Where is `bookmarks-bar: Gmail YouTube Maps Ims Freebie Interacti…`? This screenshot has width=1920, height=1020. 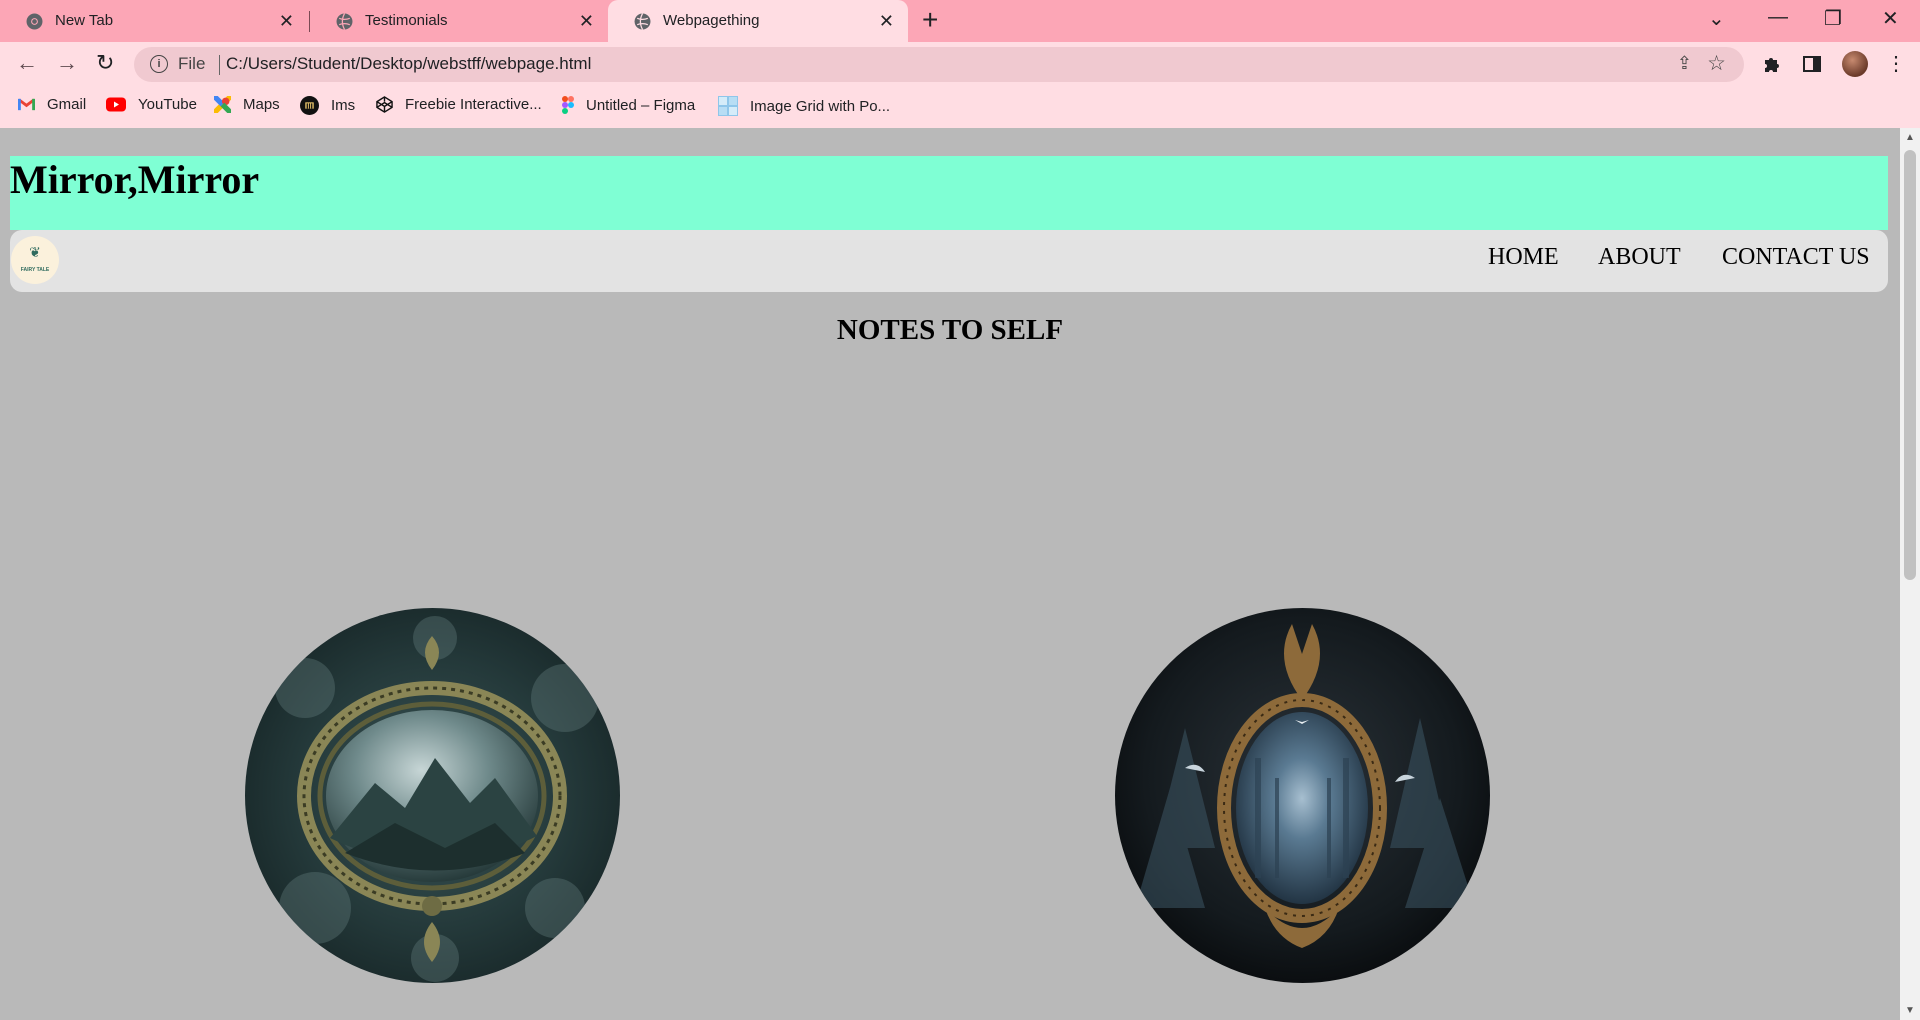
bookmarks-bar: Gmail YouTube Maps Ims Freebie Interacti… is located at coordinates (960, 108).